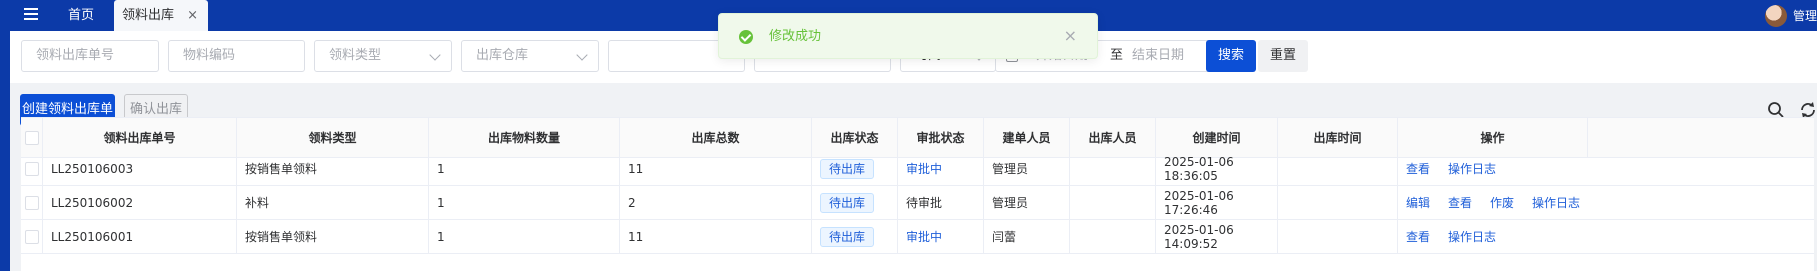 The height and width of the screenshot is (271, 1817). Describe the element at coordinates (1117, 55) in the screenshot. I see `date-separator: 至` at that location.